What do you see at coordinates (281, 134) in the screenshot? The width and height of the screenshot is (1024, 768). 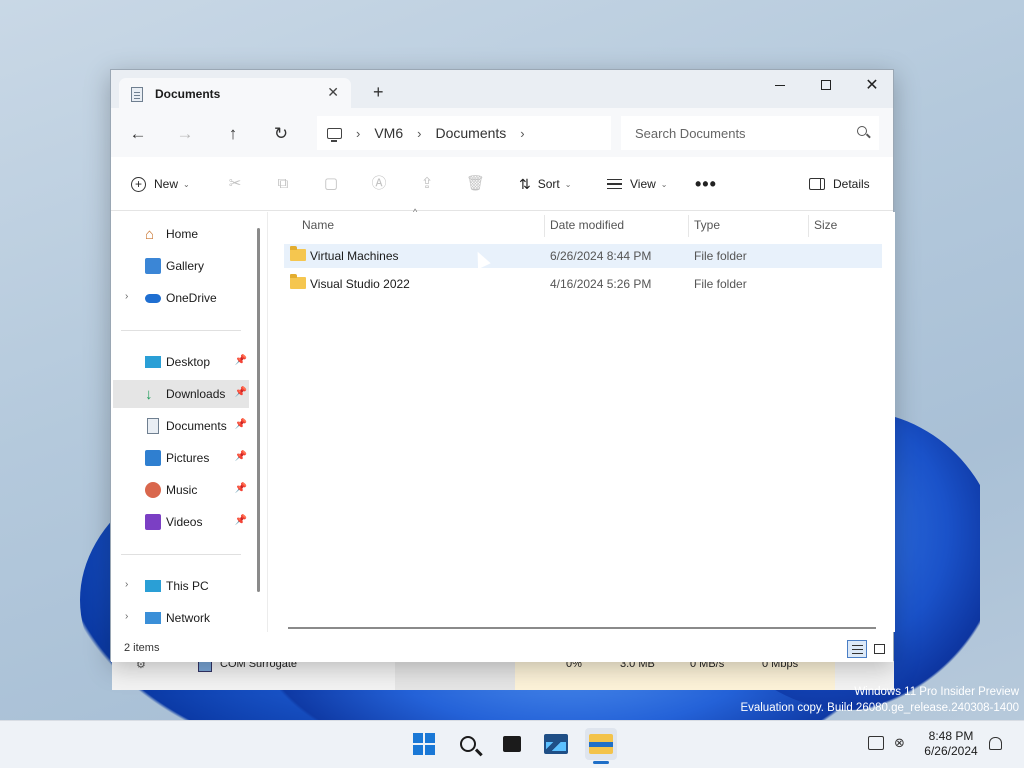 I see `refresh-button: ↻` at bounding box center [281, 134].